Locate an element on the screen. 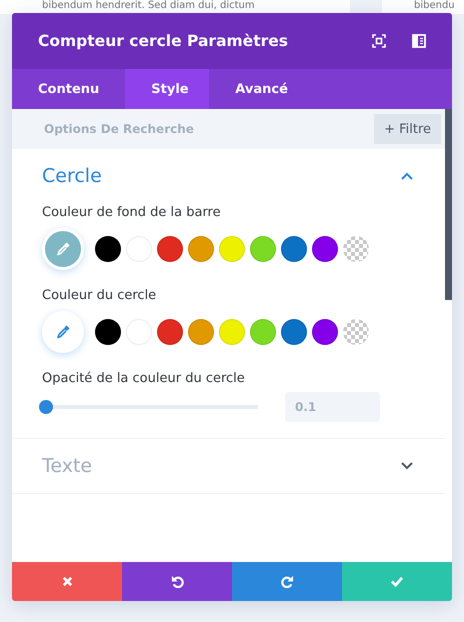  scrollbar-thumb is located at coordinates (448, 204).